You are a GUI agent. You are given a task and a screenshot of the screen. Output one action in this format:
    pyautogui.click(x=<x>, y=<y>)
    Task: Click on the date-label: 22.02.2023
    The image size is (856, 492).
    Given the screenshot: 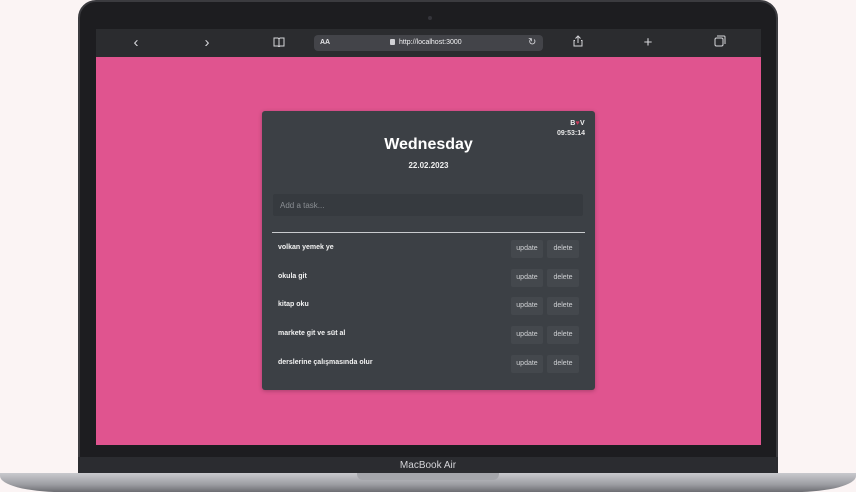 What is the action you would take?
    pyautogui.click(x=428, y=165)
    